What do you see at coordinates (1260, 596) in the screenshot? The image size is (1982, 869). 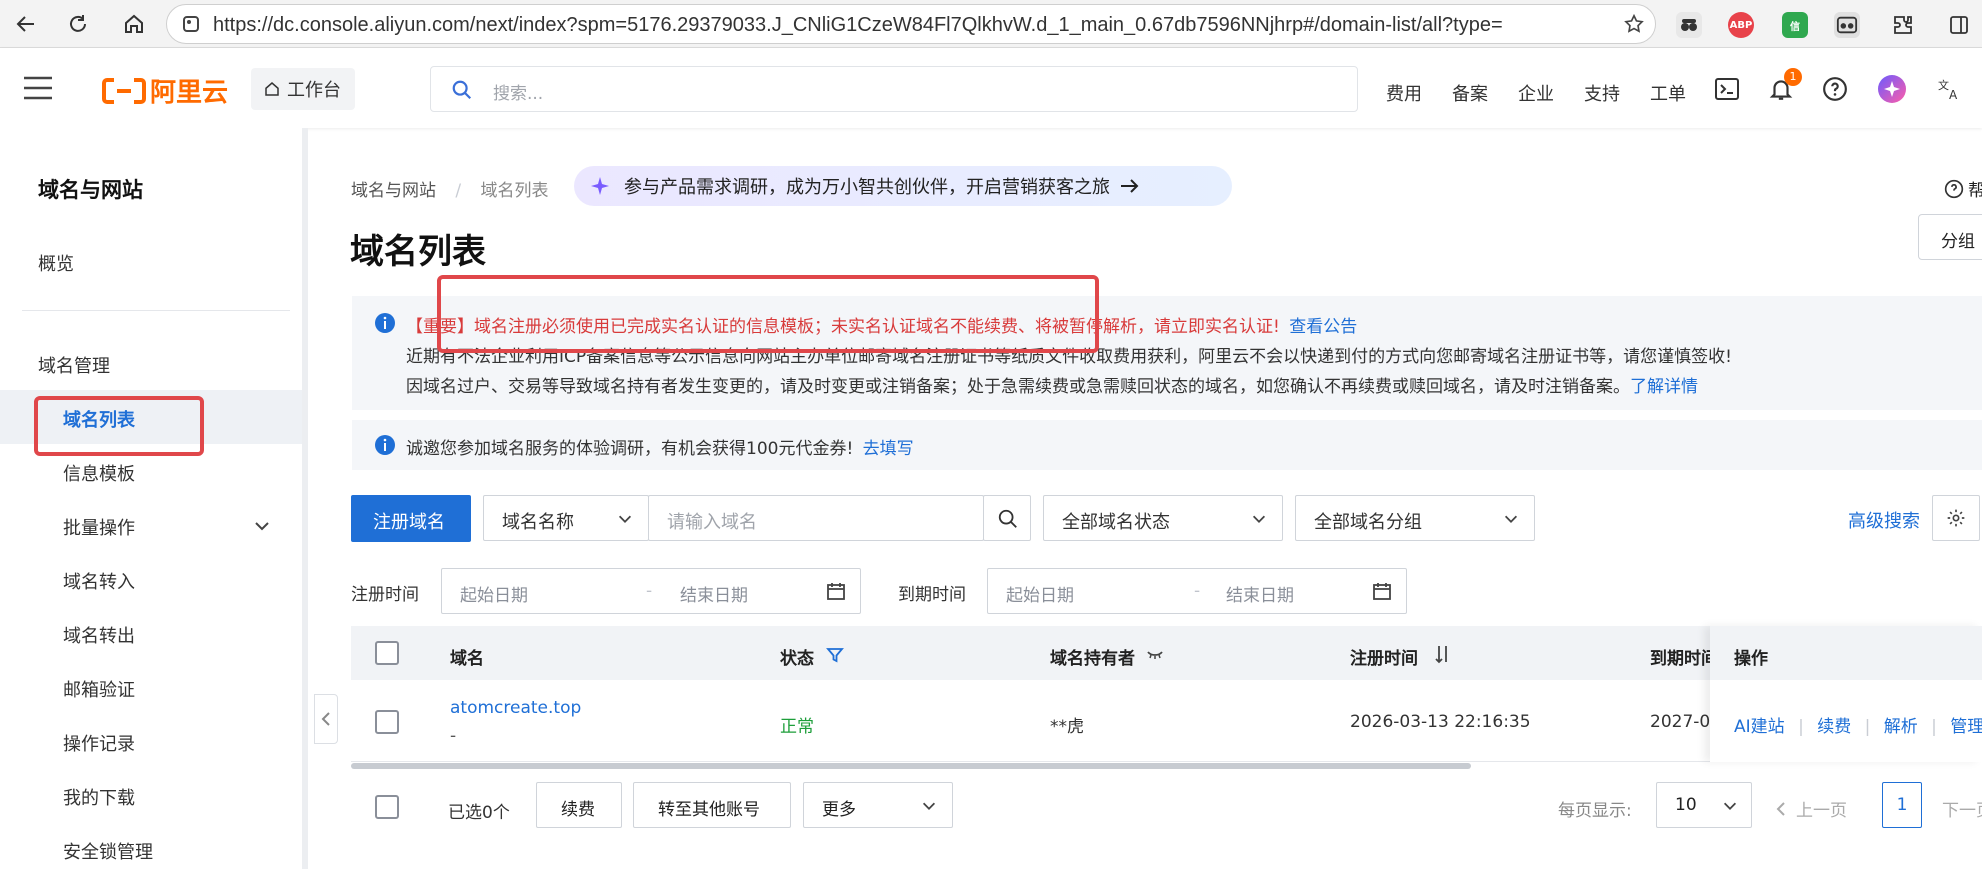 I see `exp-end-date: 结束日期` at bounding box center [1260, 596].